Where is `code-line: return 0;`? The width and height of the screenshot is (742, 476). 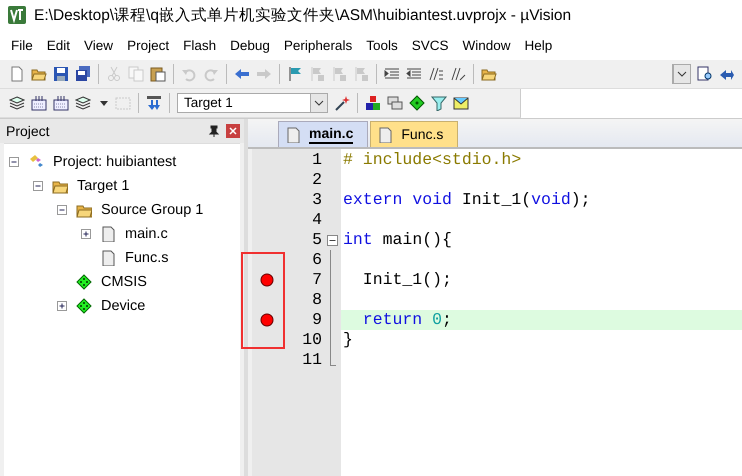
code-line: return 0; is located at coordinates (407, 319).